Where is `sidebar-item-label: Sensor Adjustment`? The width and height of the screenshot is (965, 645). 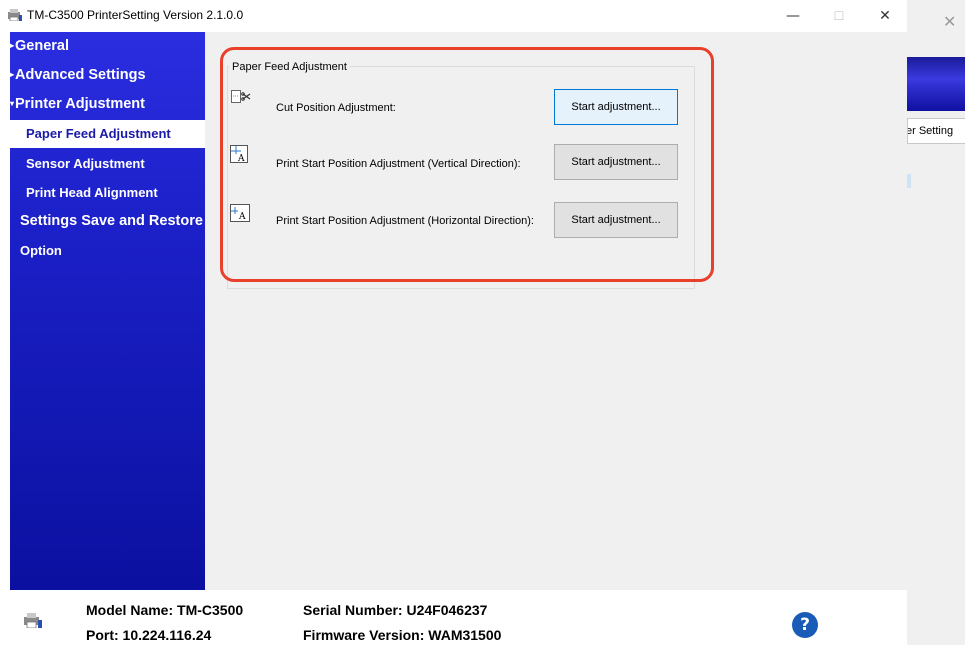
sidebar-item-label: Sensor Adjustment is located at coordinates (85, 163).